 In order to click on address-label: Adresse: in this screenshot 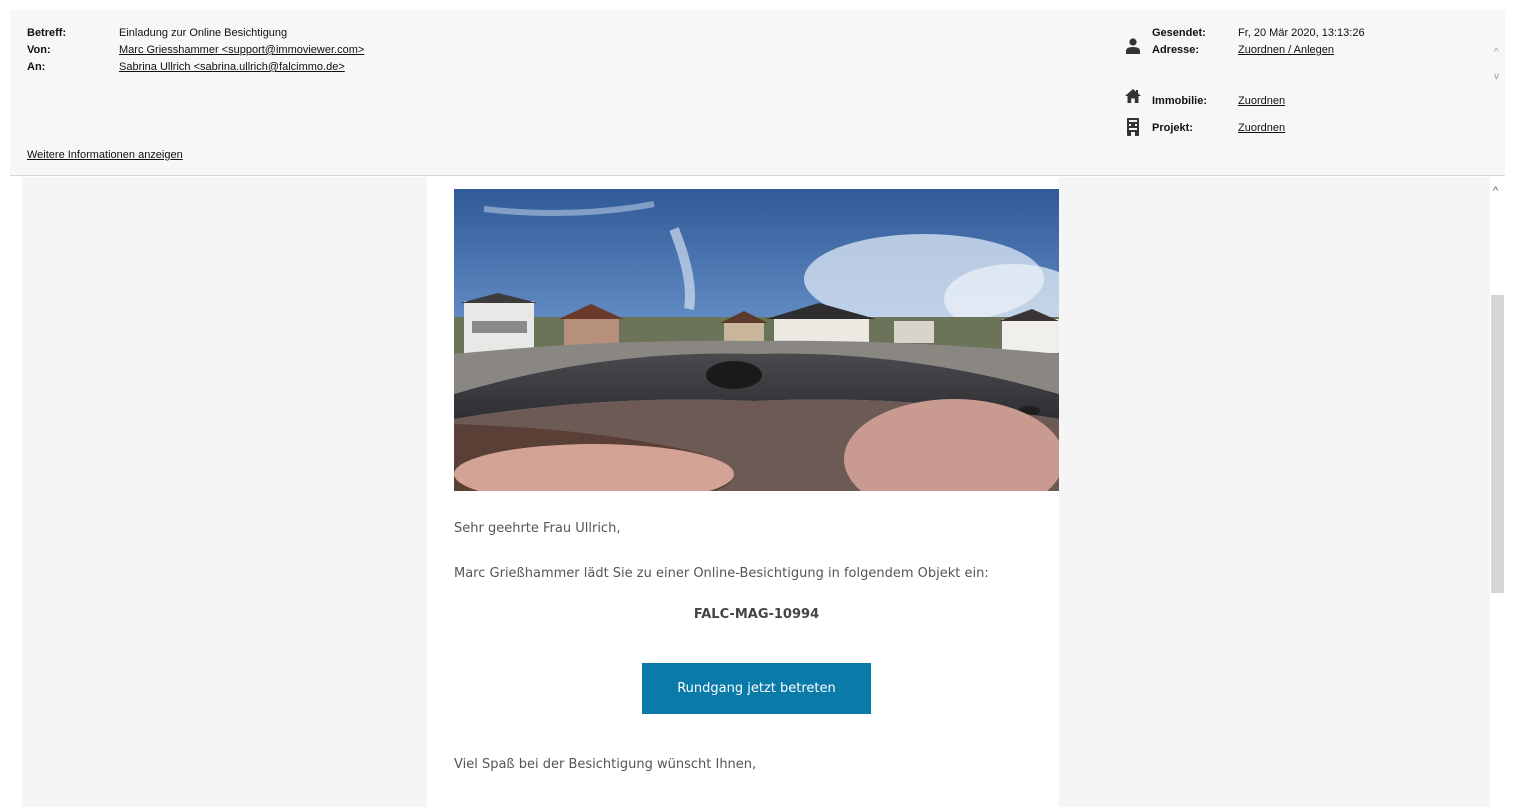, I will do `click(1176, 50)`.